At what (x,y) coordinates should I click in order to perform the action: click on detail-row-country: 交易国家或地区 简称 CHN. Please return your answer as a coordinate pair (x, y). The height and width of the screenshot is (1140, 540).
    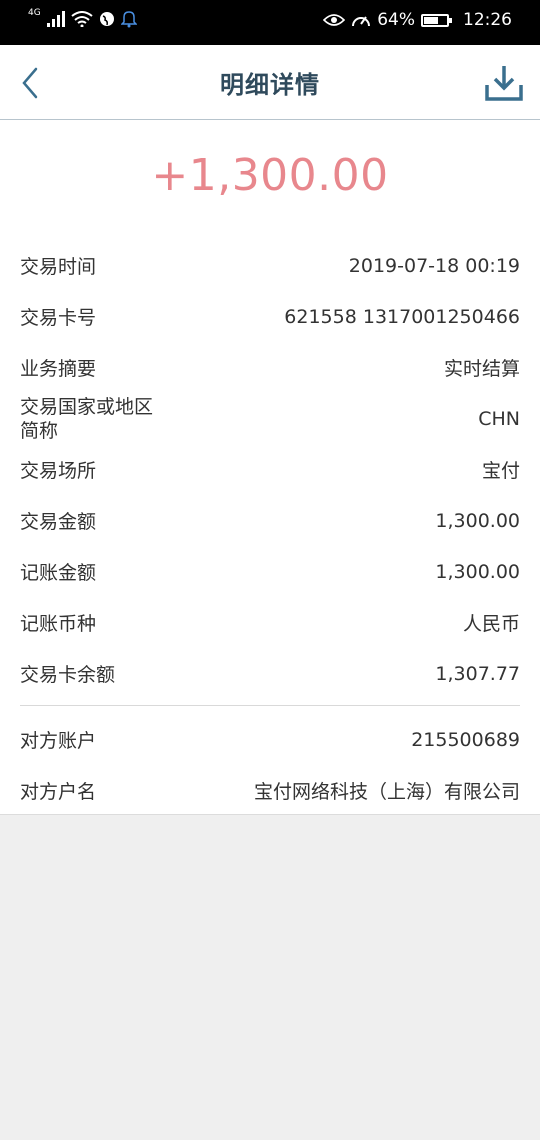
    Looking at the image, I should click on (270, 418).